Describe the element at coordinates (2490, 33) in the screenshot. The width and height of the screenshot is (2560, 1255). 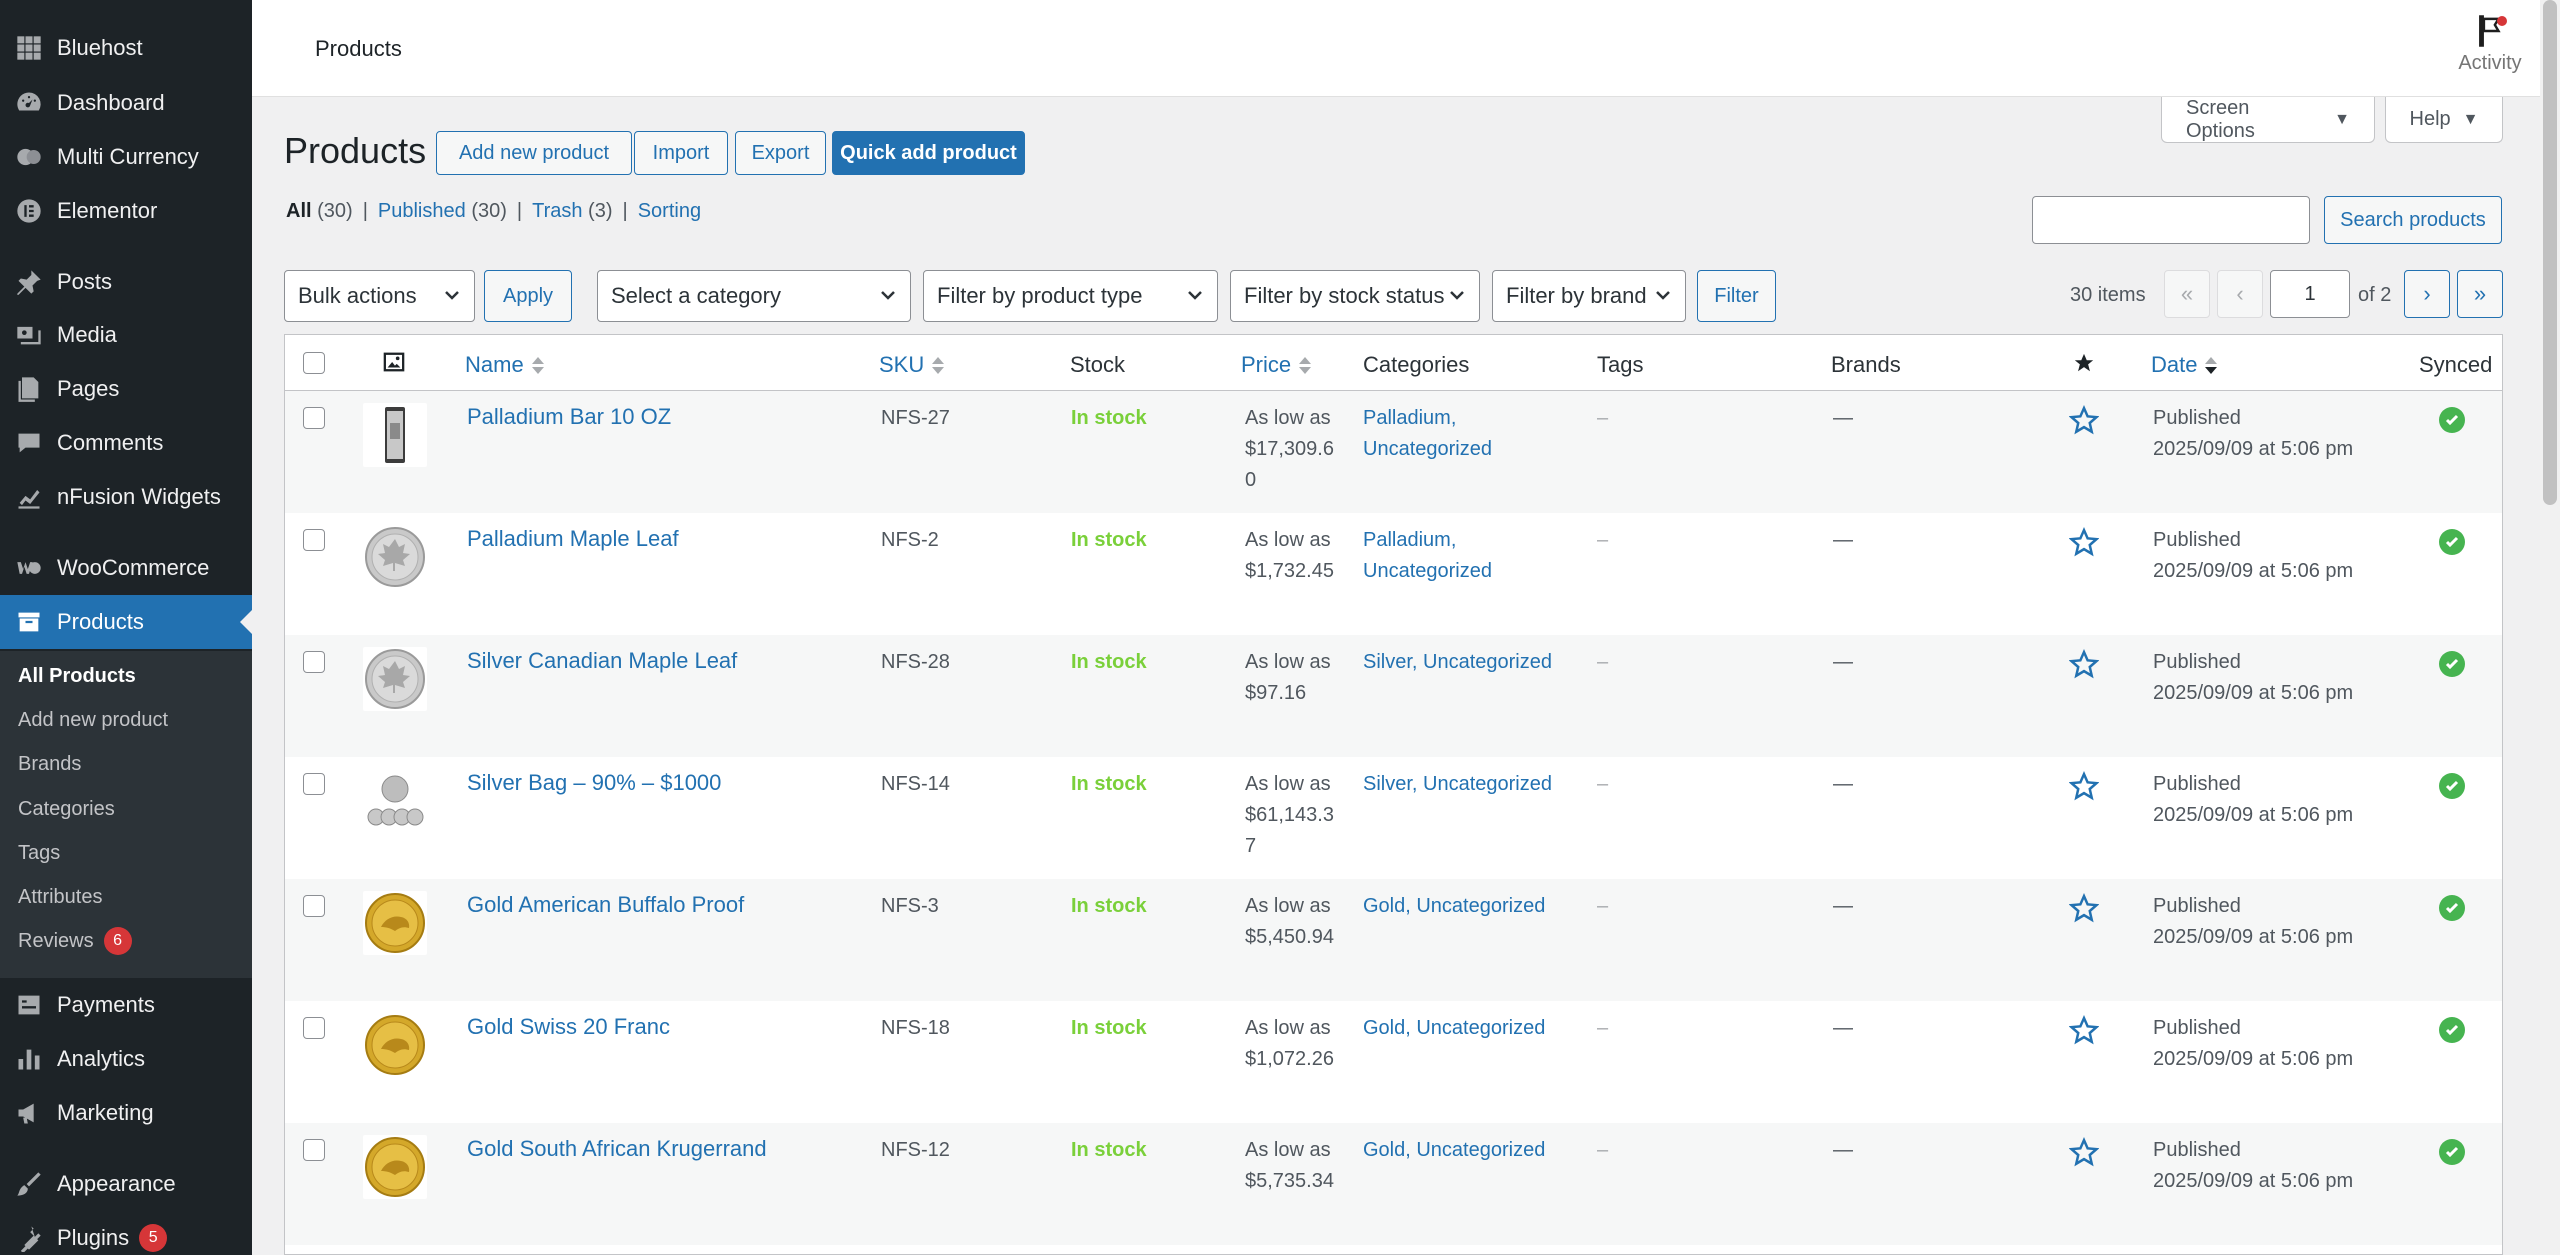
I see `flag-icon` at that location.